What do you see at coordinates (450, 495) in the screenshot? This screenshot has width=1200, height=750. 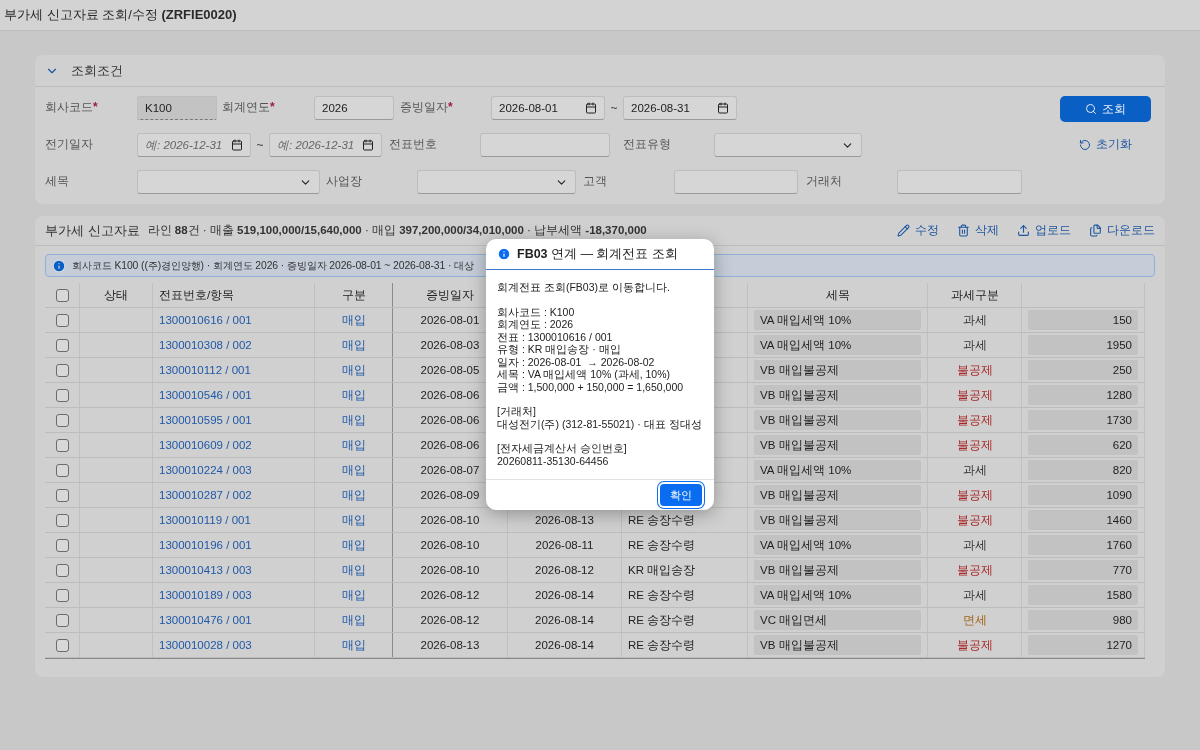 I see `table-cell: 2026-08-09` at bounding box center [450, 495].